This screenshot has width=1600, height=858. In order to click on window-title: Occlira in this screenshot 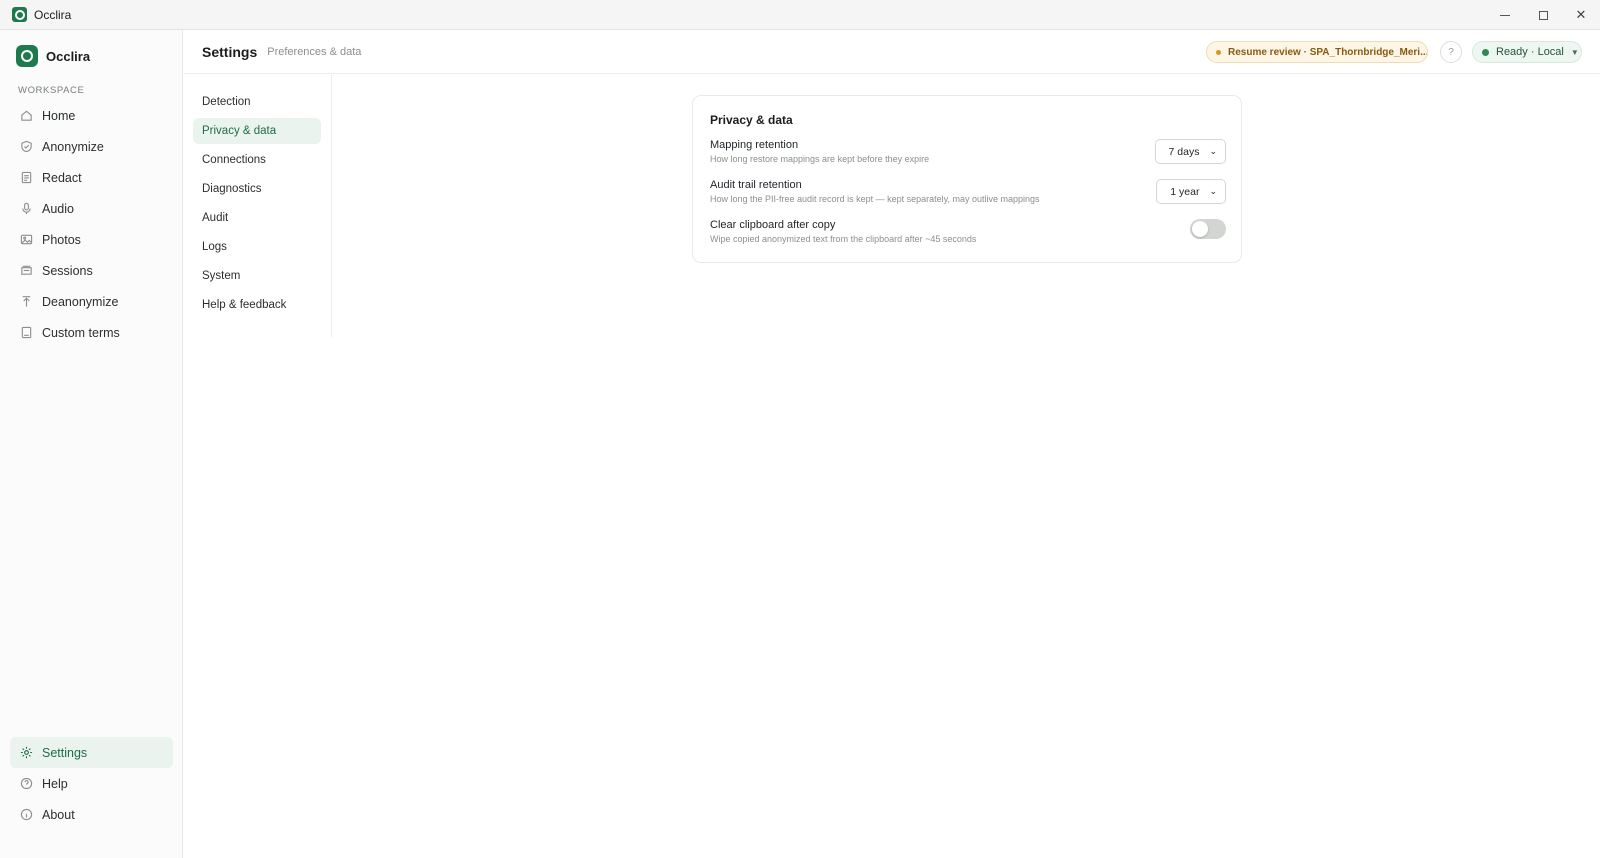, I will do `click(53, 14)`.